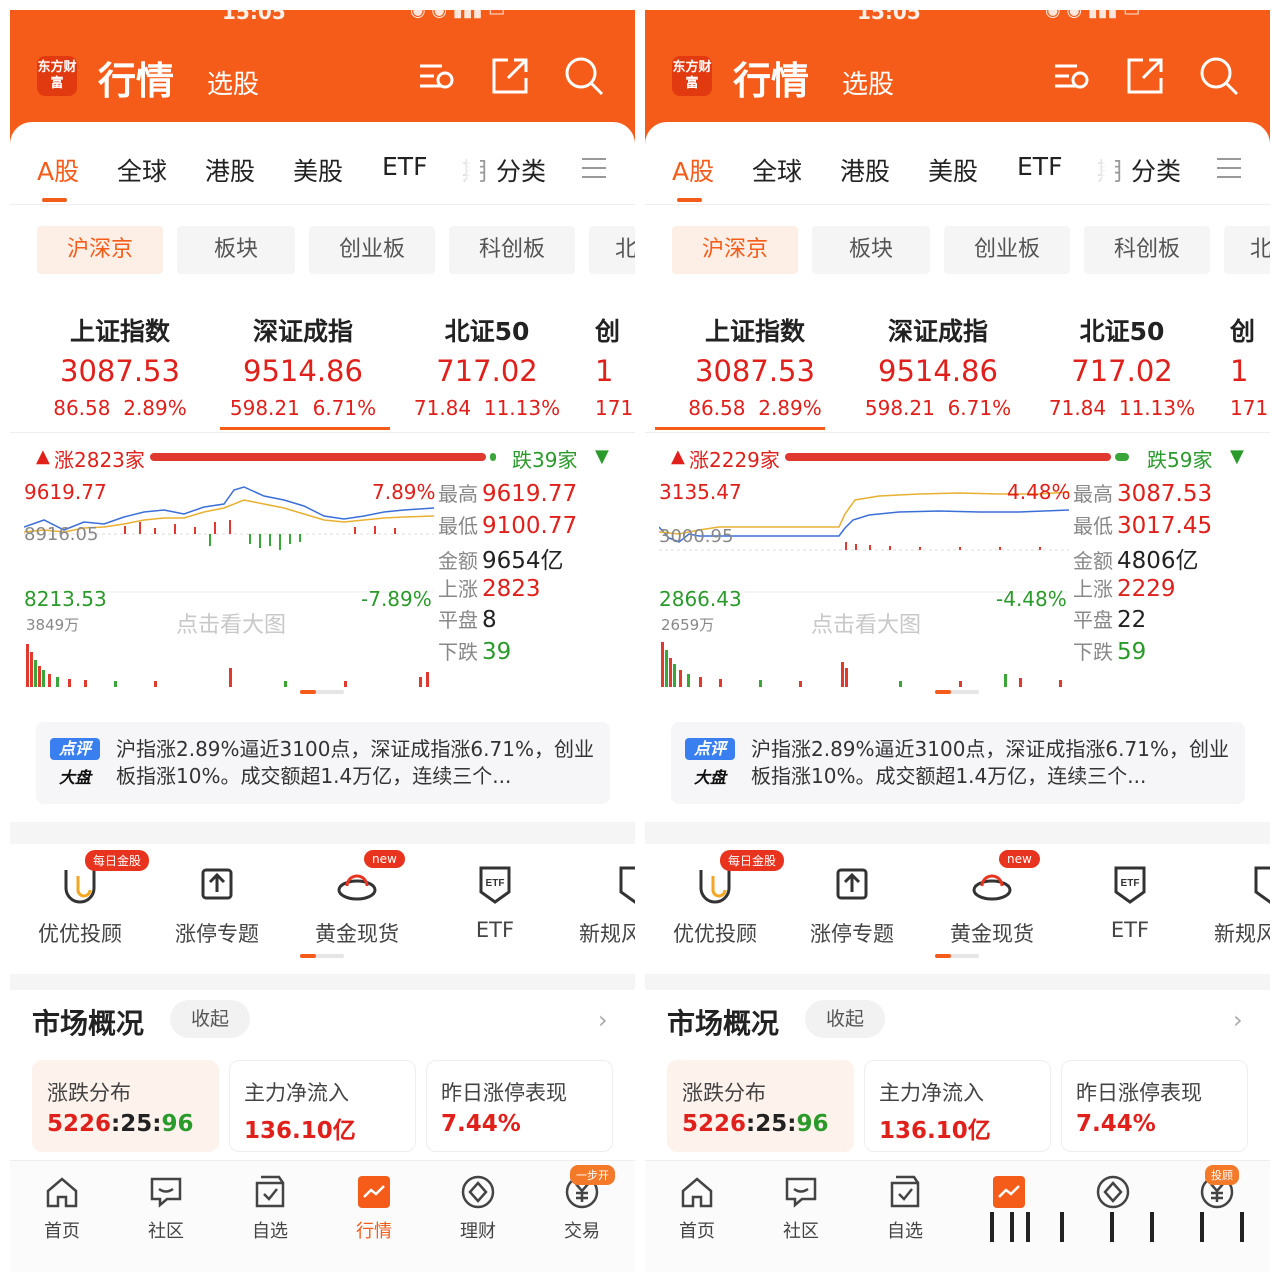 This screenshot has height=1280, width=1280. What do you see at coordinates (1113, 1192) in the screenshot?
I see `nav-finance` at bounding box center [1113, 1192].